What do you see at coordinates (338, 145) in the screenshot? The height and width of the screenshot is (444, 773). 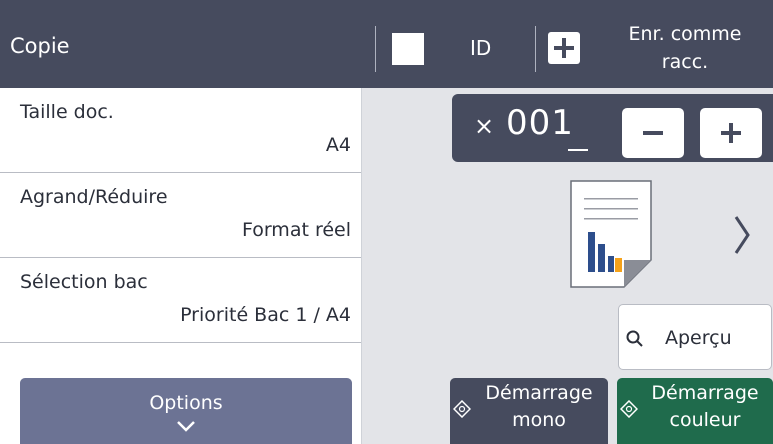 I see `setting-value: A4` at bounding box center [338, 145].